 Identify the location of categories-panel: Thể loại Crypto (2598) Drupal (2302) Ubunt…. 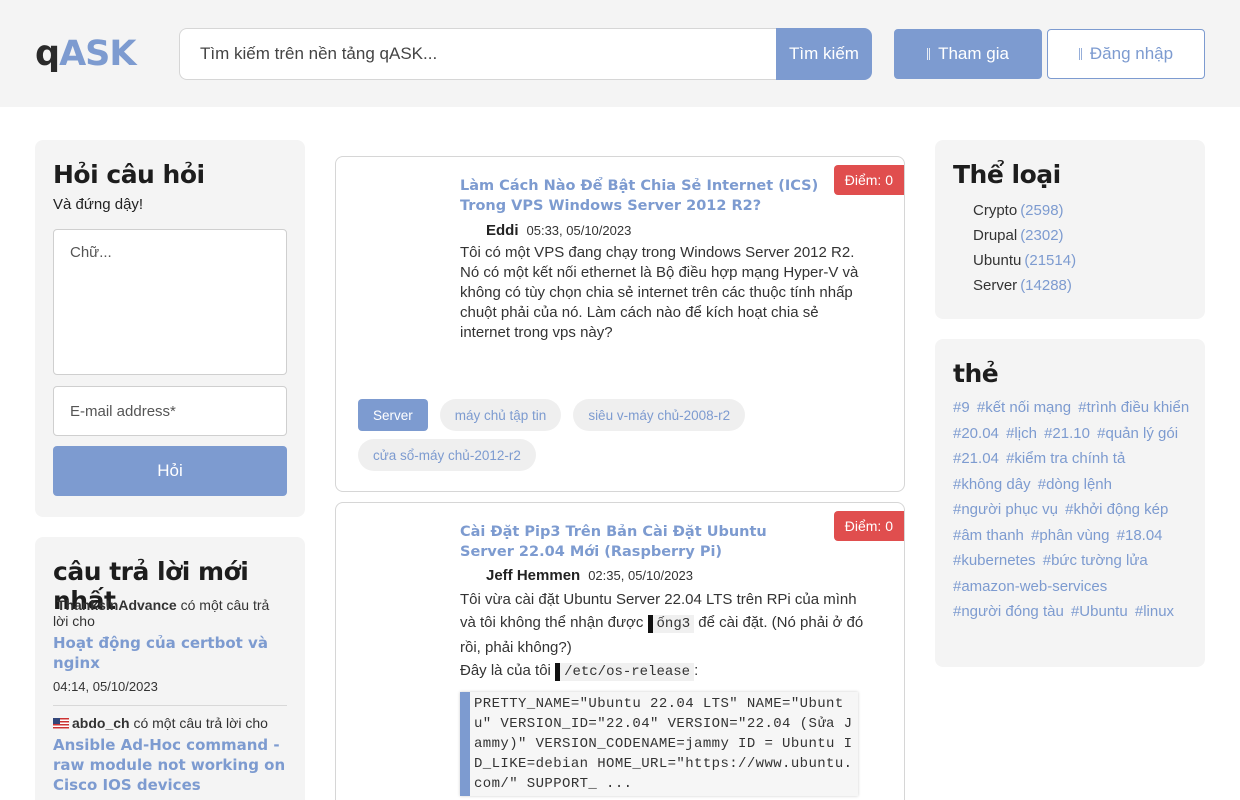
(1070, 229).